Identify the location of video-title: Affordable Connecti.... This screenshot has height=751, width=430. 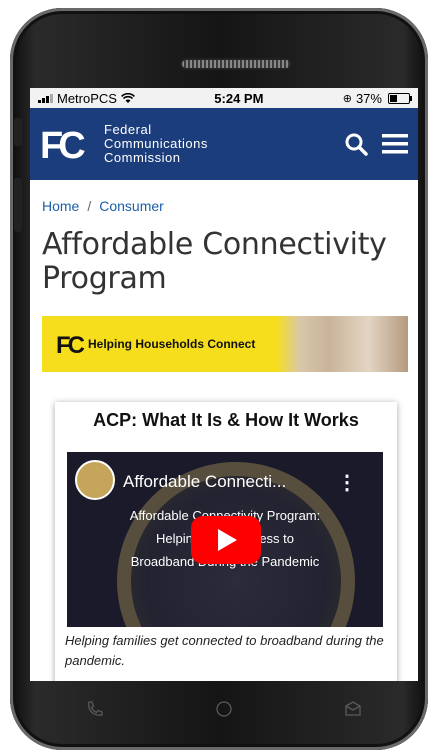
(204, 482).